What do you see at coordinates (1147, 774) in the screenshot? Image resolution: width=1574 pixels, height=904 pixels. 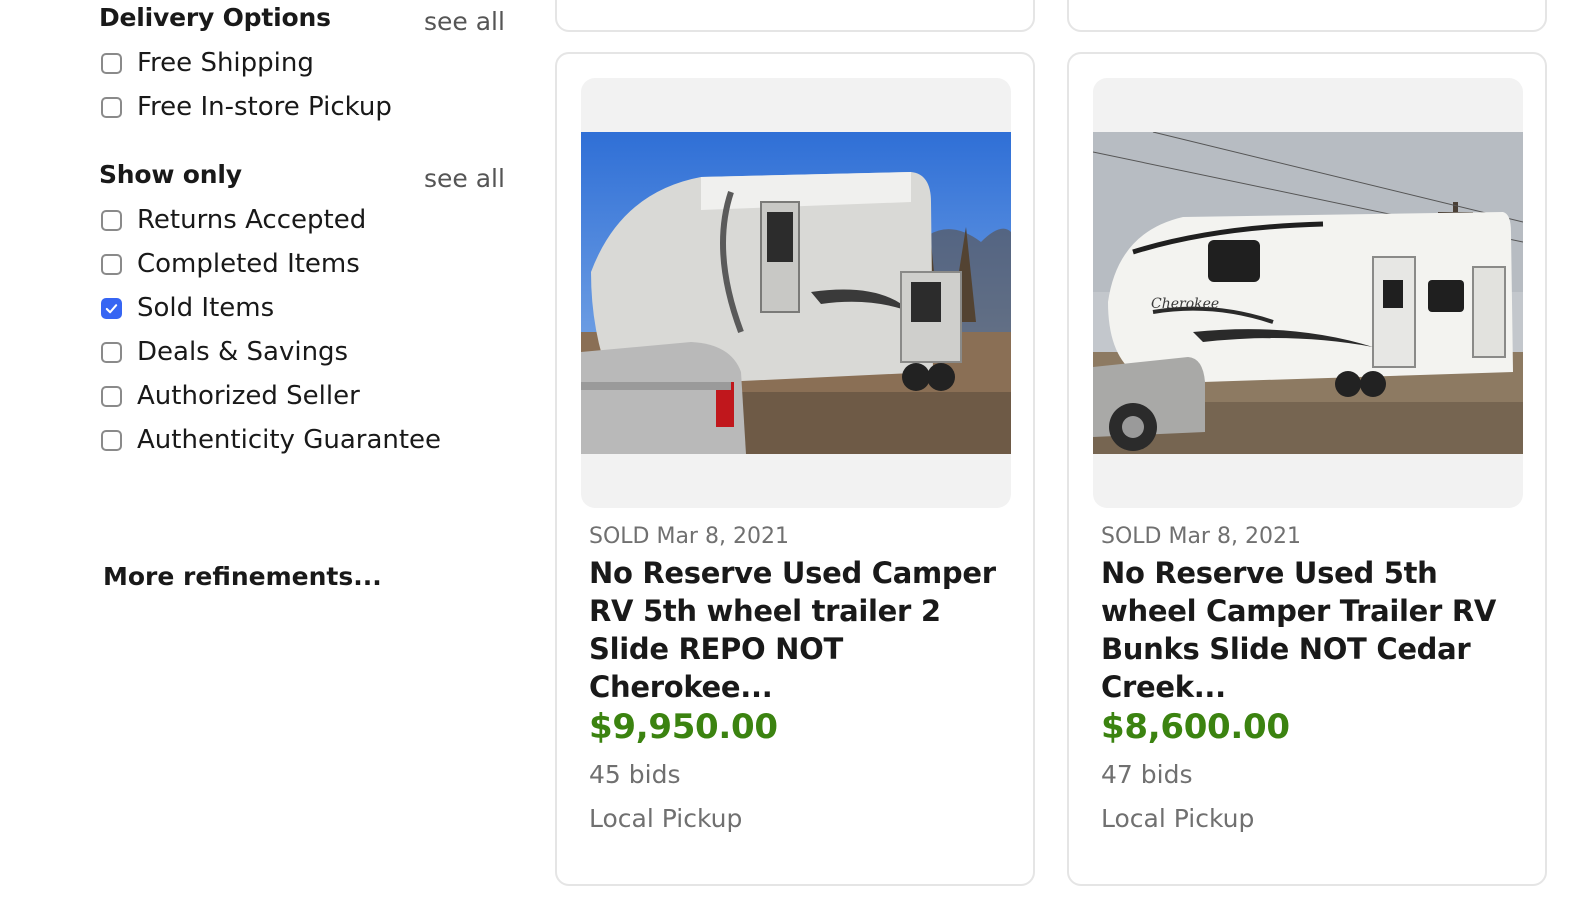 I see `bid-count: 47 bids` at bounding box center [1147, 774].